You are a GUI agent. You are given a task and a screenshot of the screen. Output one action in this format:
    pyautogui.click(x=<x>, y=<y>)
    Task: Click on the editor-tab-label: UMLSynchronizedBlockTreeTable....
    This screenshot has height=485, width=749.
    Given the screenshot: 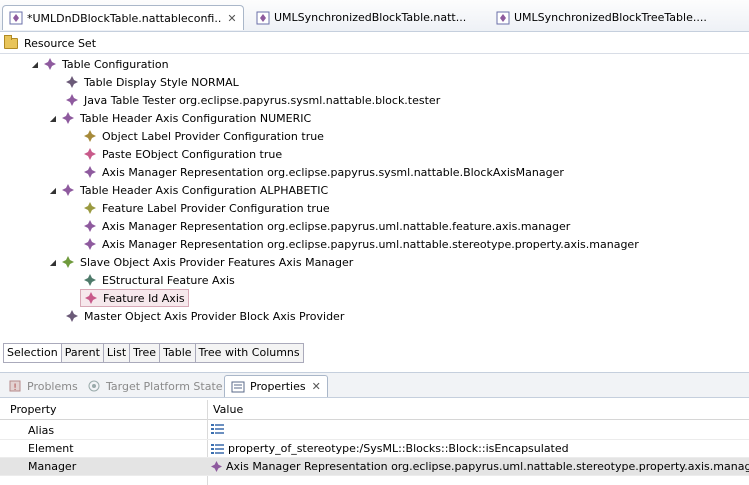 What is the action you would take?
    pyautogui.click(x=610, y=17)
    